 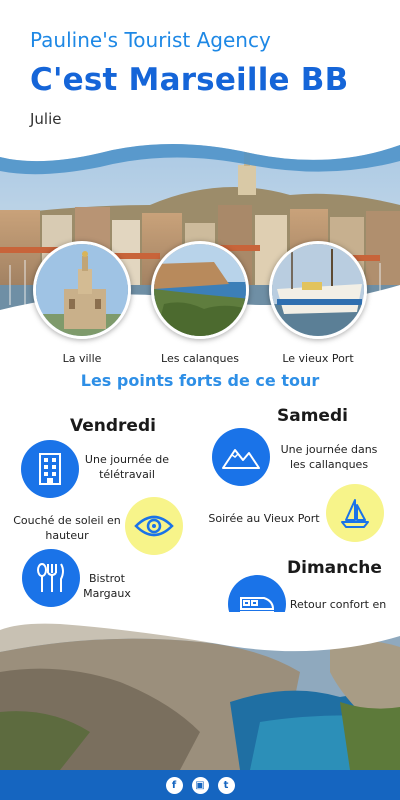 I want to click on footer: f ▣ t, so click(x=200, y=785).